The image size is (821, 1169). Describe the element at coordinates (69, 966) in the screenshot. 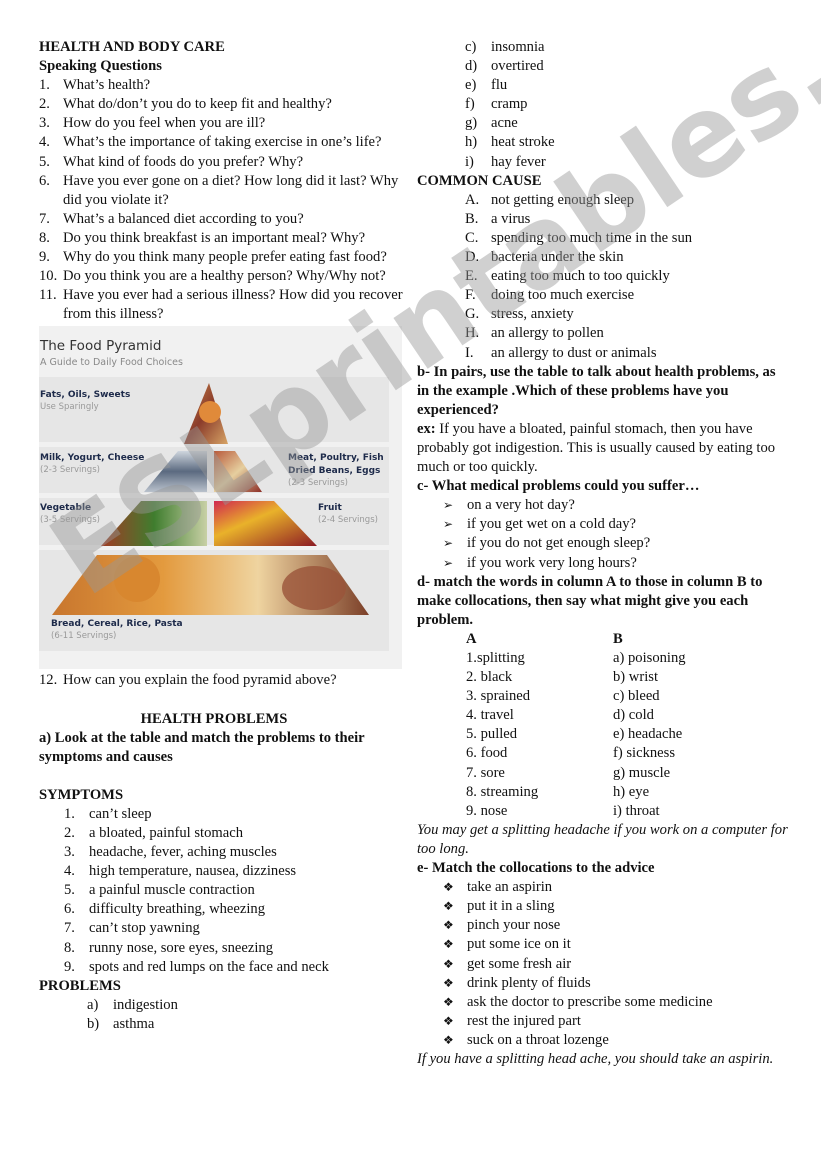

I see `item-number: 9.` at that location.